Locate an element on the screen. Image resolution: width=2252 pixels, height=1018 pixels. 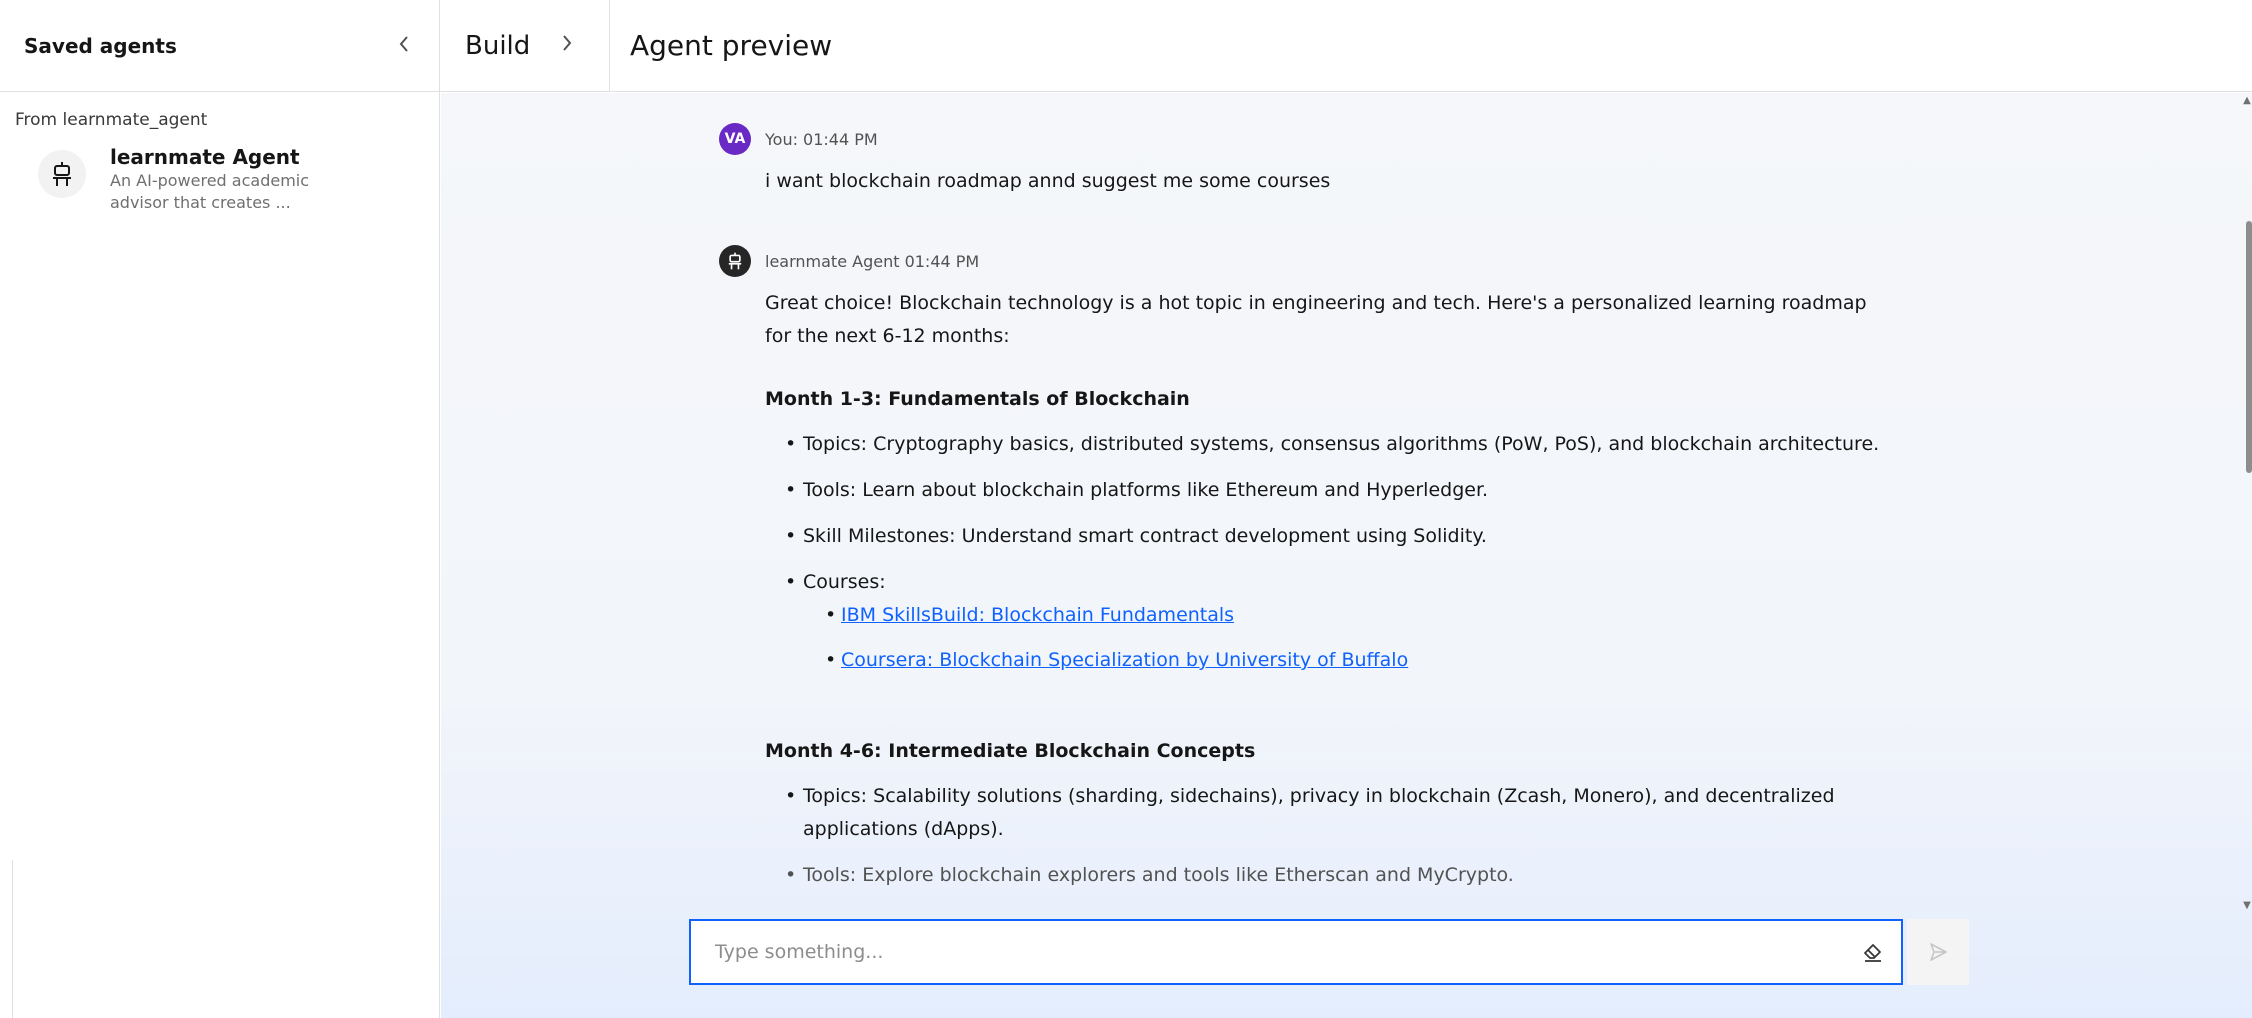
main-header: Build Agent preview is located at coordinates (1346, 46).